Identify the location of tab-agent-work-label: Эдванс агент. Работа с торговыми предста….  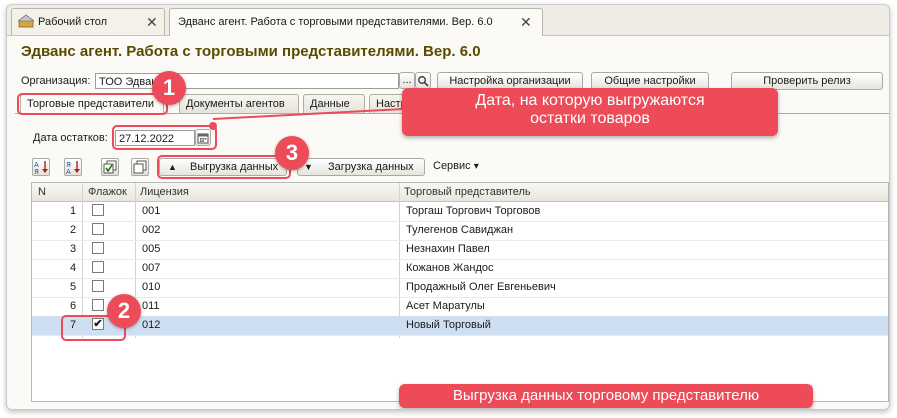
(335, 22).